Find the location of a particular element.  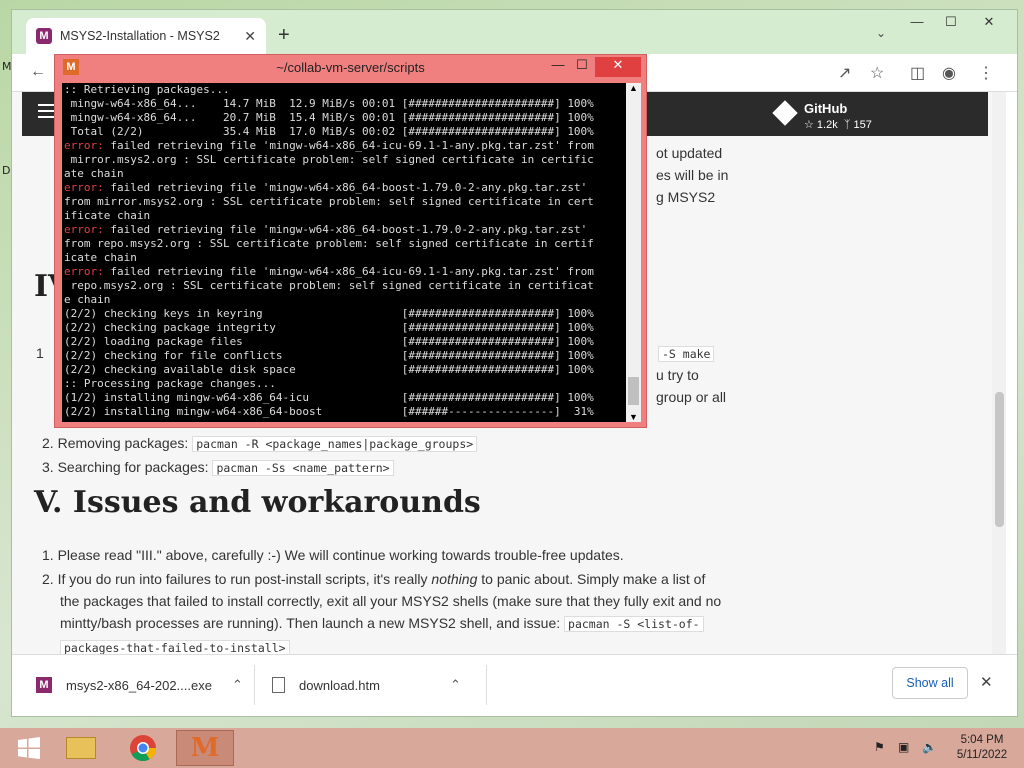

chrome-taskbar-button is located at coordinates (143, 748).